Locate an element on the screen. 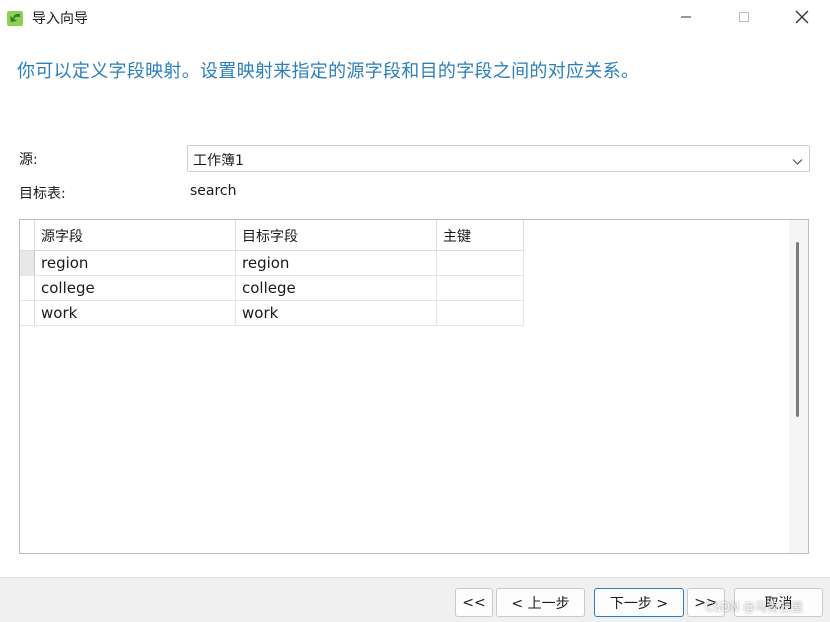 The width and height of the screenshot is (830, 622). source-label: 源: is located at coordinates (28, 160).